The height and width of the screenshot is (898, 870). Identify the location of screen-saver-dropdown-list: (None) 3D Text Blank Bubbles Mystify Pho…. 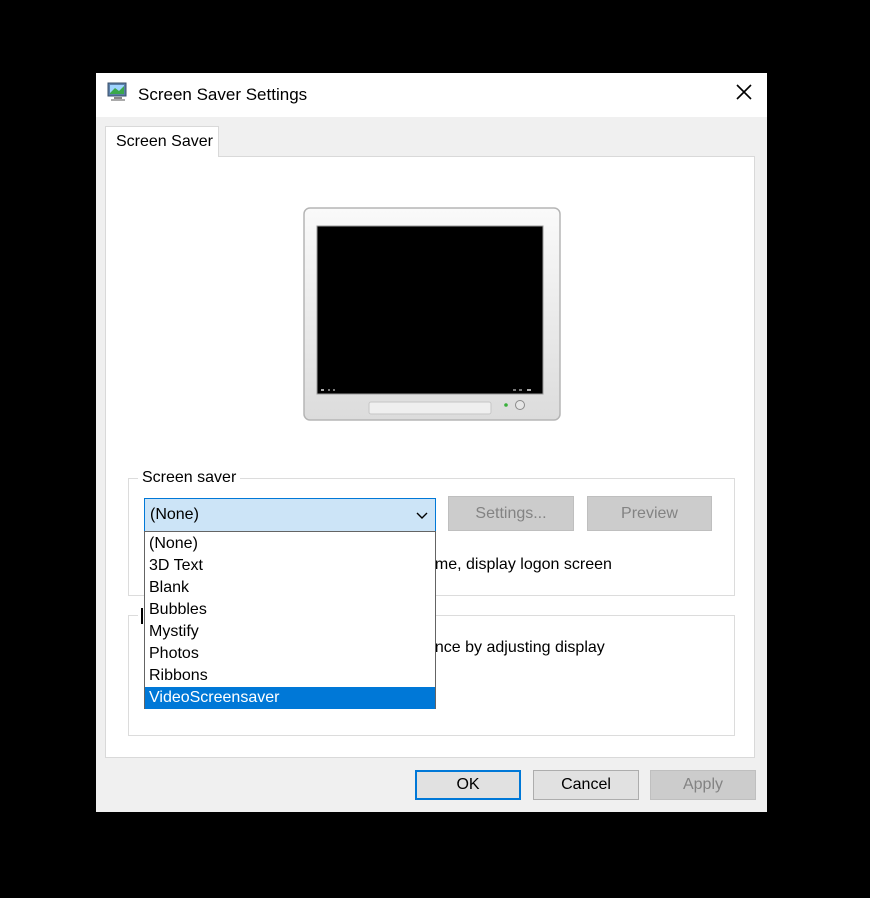
(290, 620).